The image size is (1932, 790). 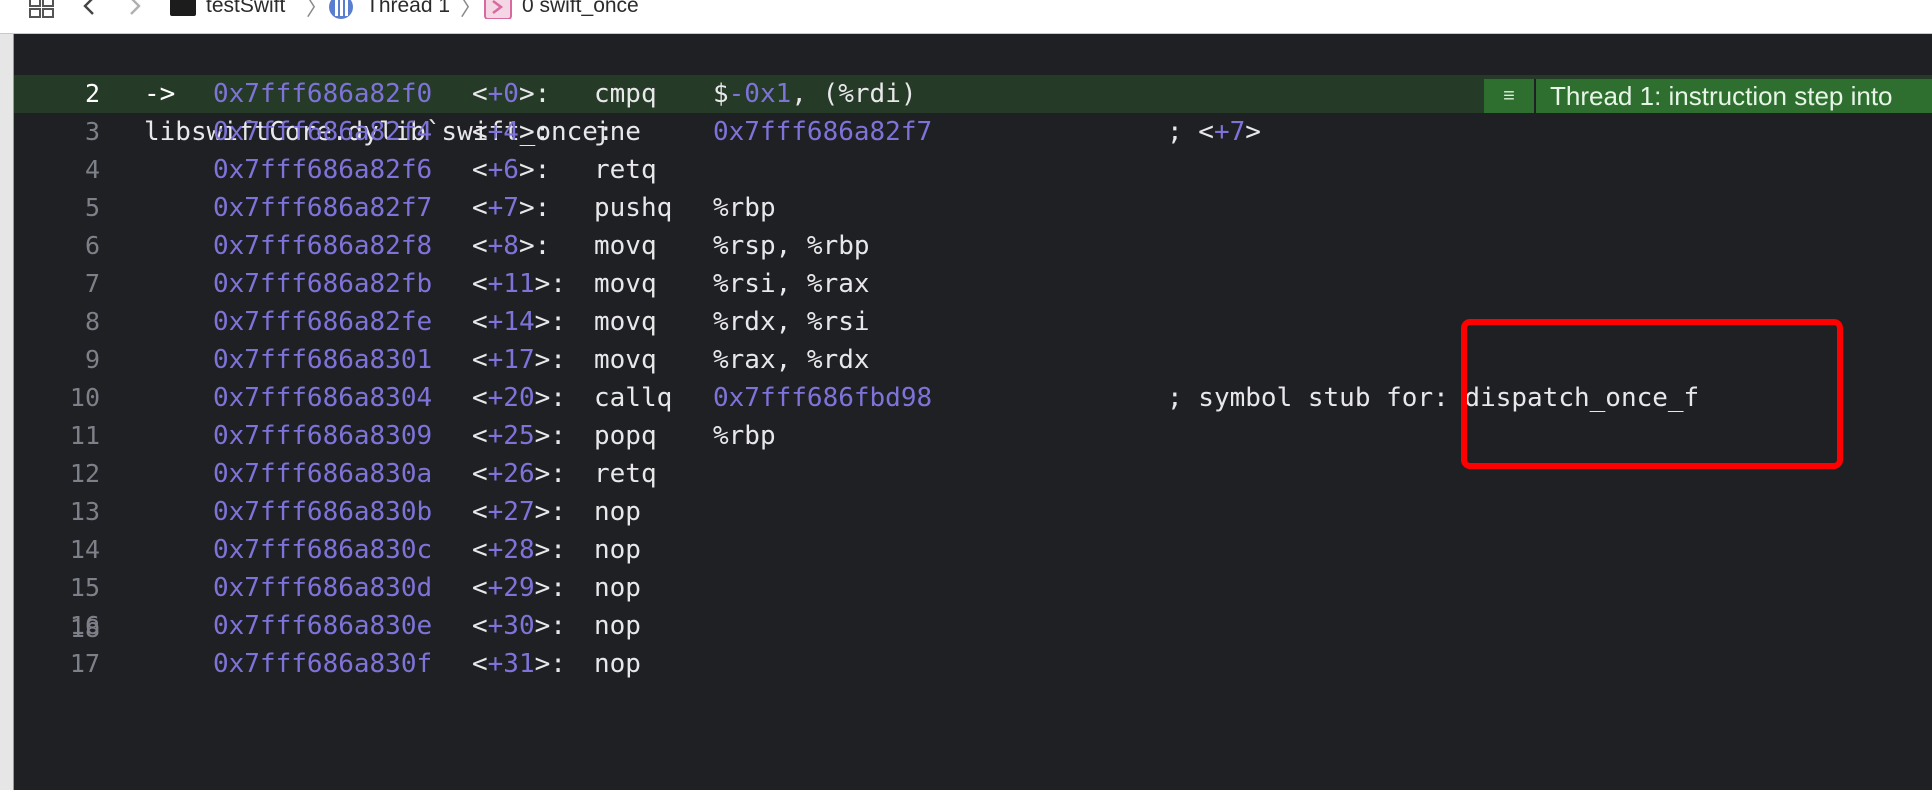 I want to click on instruction-address: 0x7fff686a82f8, so click(x=323, y=246).